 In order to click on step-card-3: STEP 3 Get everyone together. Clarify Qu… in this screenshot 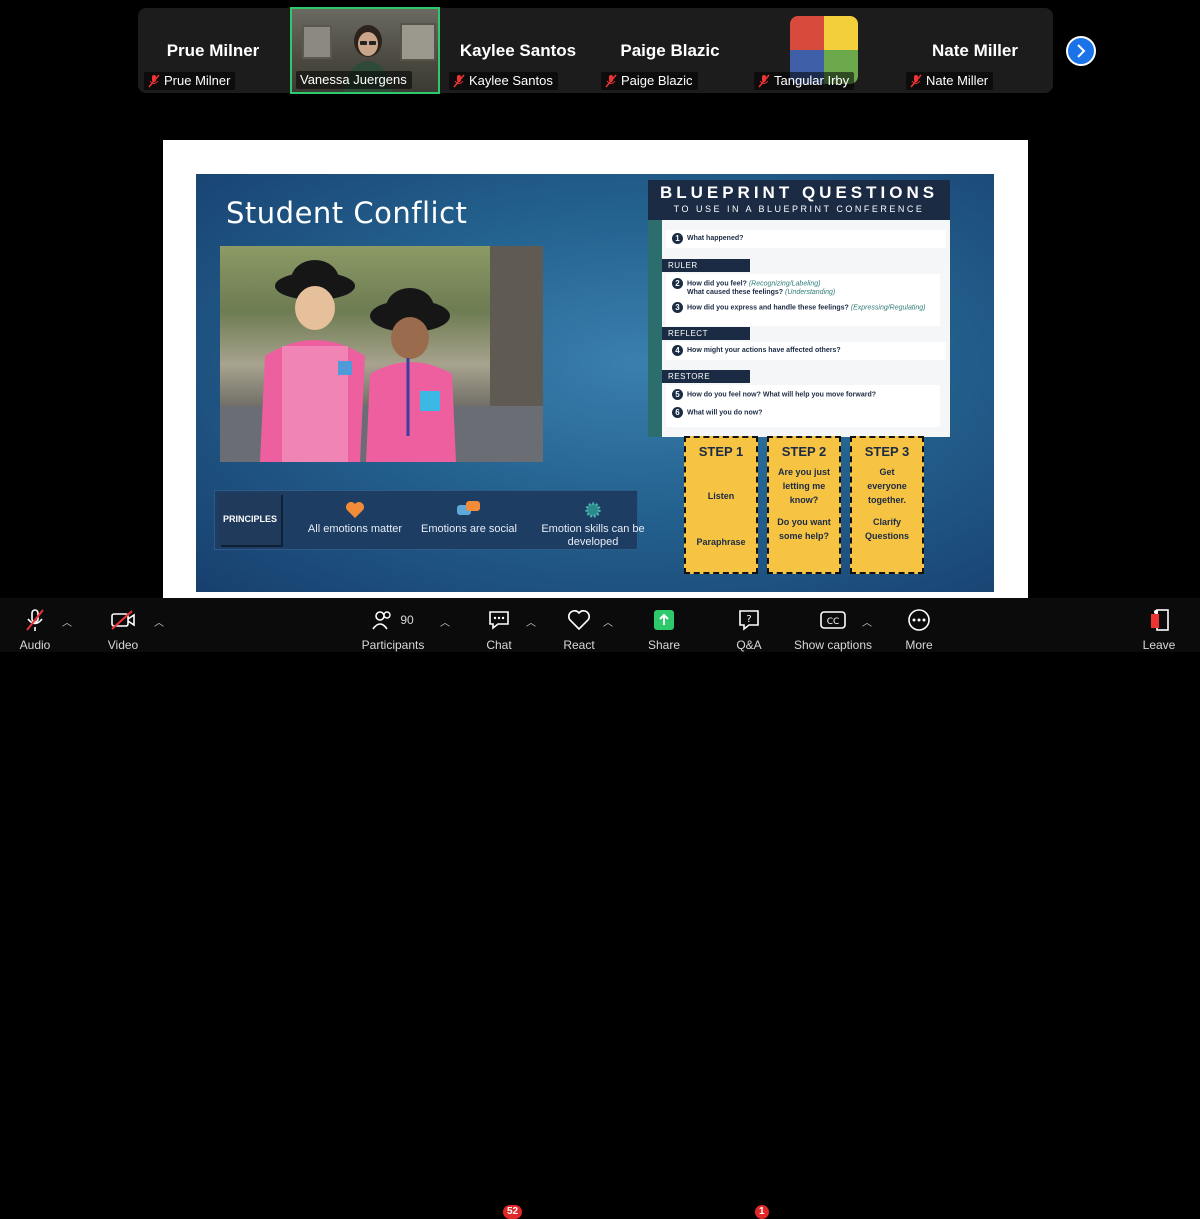, I will do `click(887, 505)`.